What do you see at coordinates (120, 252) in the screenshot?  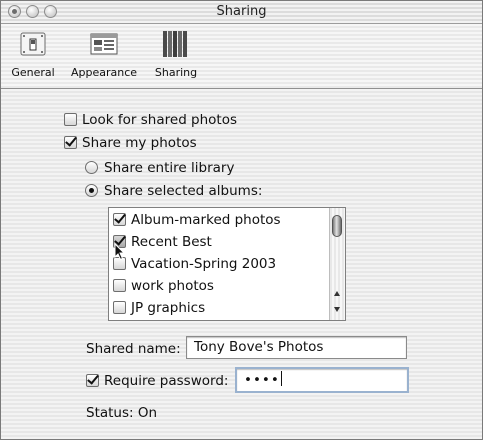 I see `mouse-pointer-icon` at bounding box center [120, 252].